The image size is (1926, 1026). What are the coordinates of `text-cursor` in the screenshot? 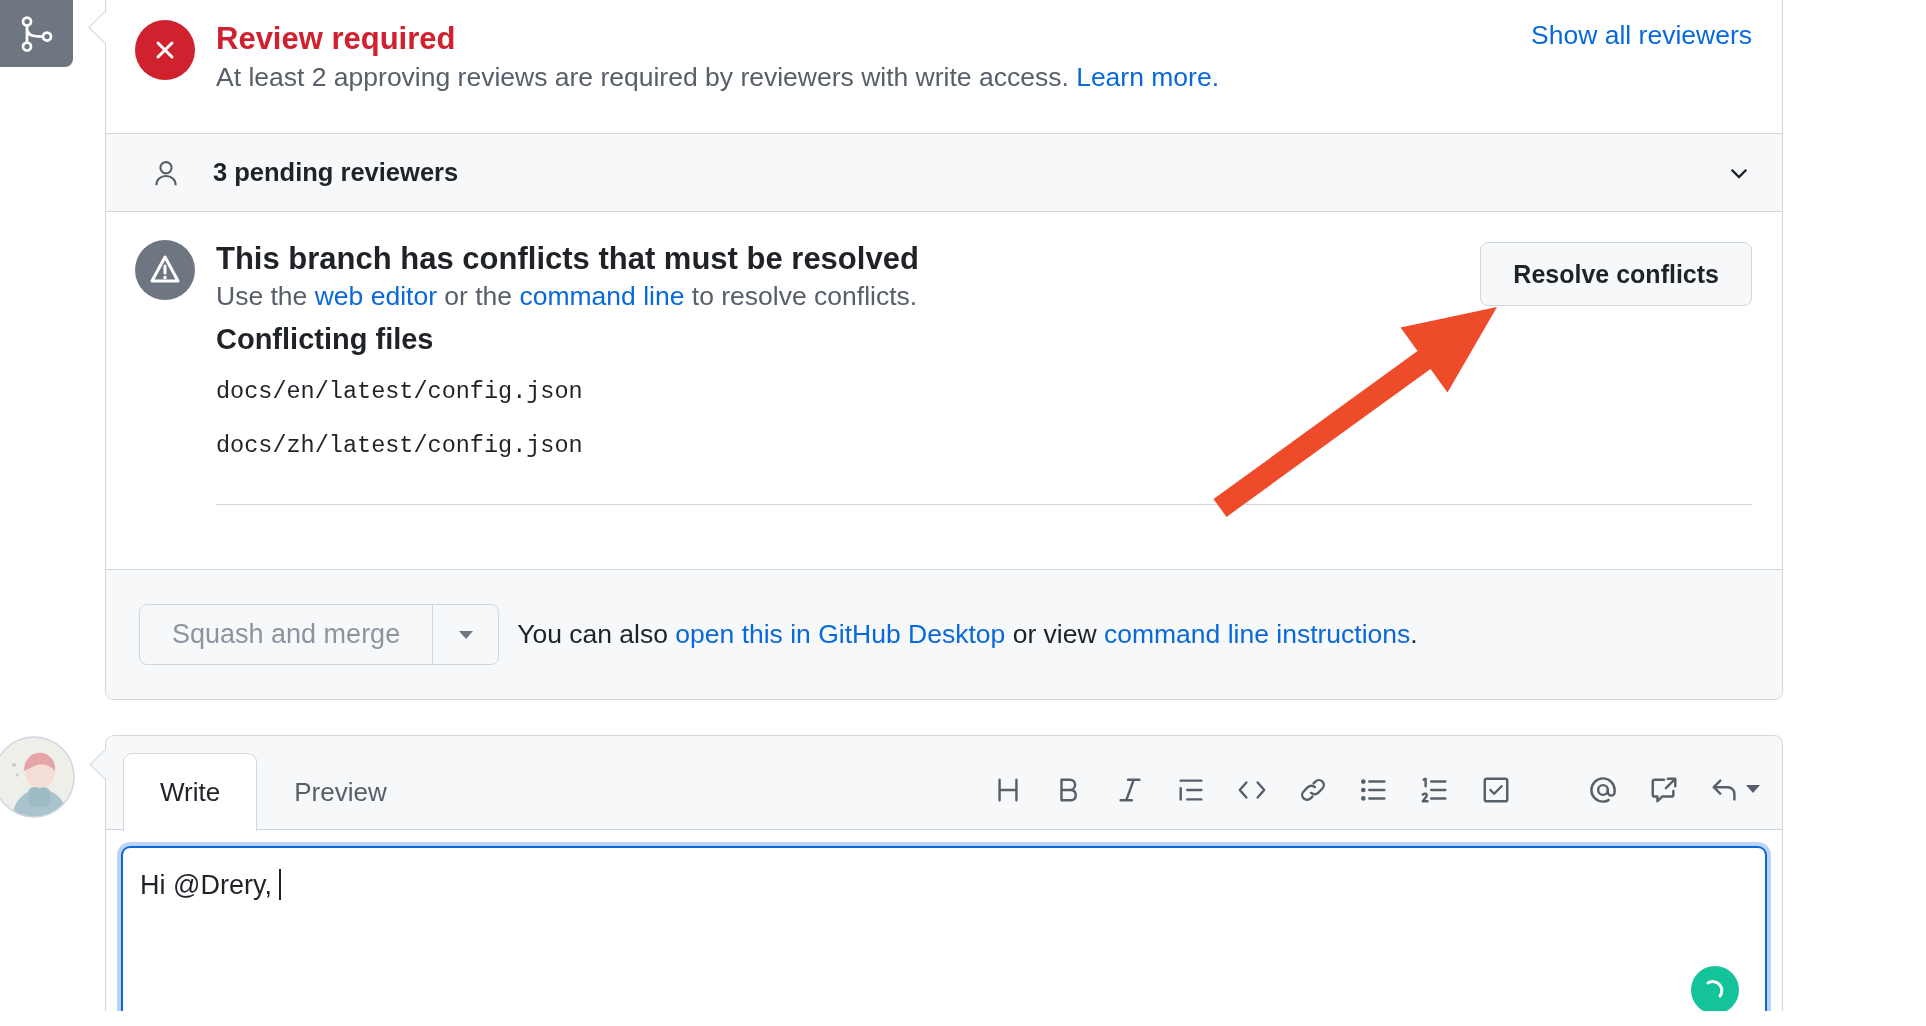 It's located at (279, 884).